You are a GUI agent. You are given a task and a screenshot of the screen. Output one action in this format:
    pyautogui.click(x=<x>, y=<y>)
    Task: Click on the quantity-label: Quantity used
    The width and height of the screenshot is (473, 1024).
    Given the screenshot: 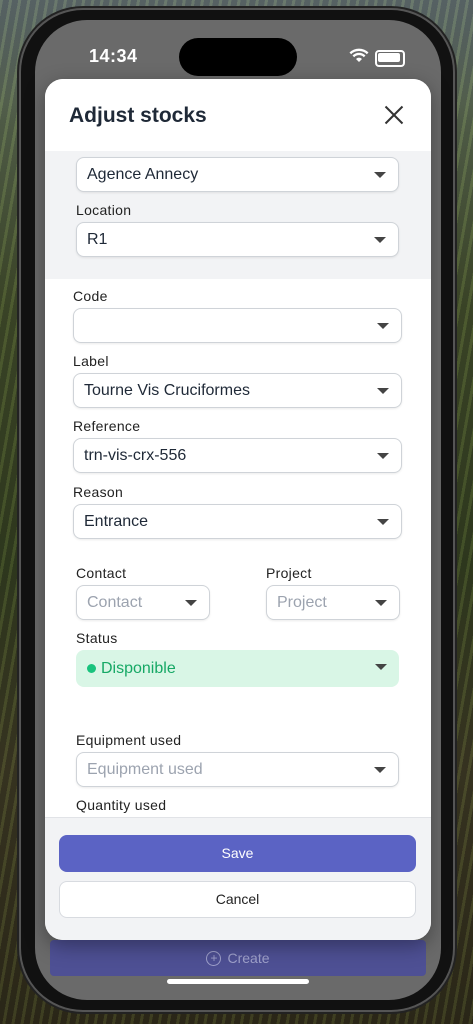 What is the action you would take?
    pyautogui.click(x=121, y=805)
    